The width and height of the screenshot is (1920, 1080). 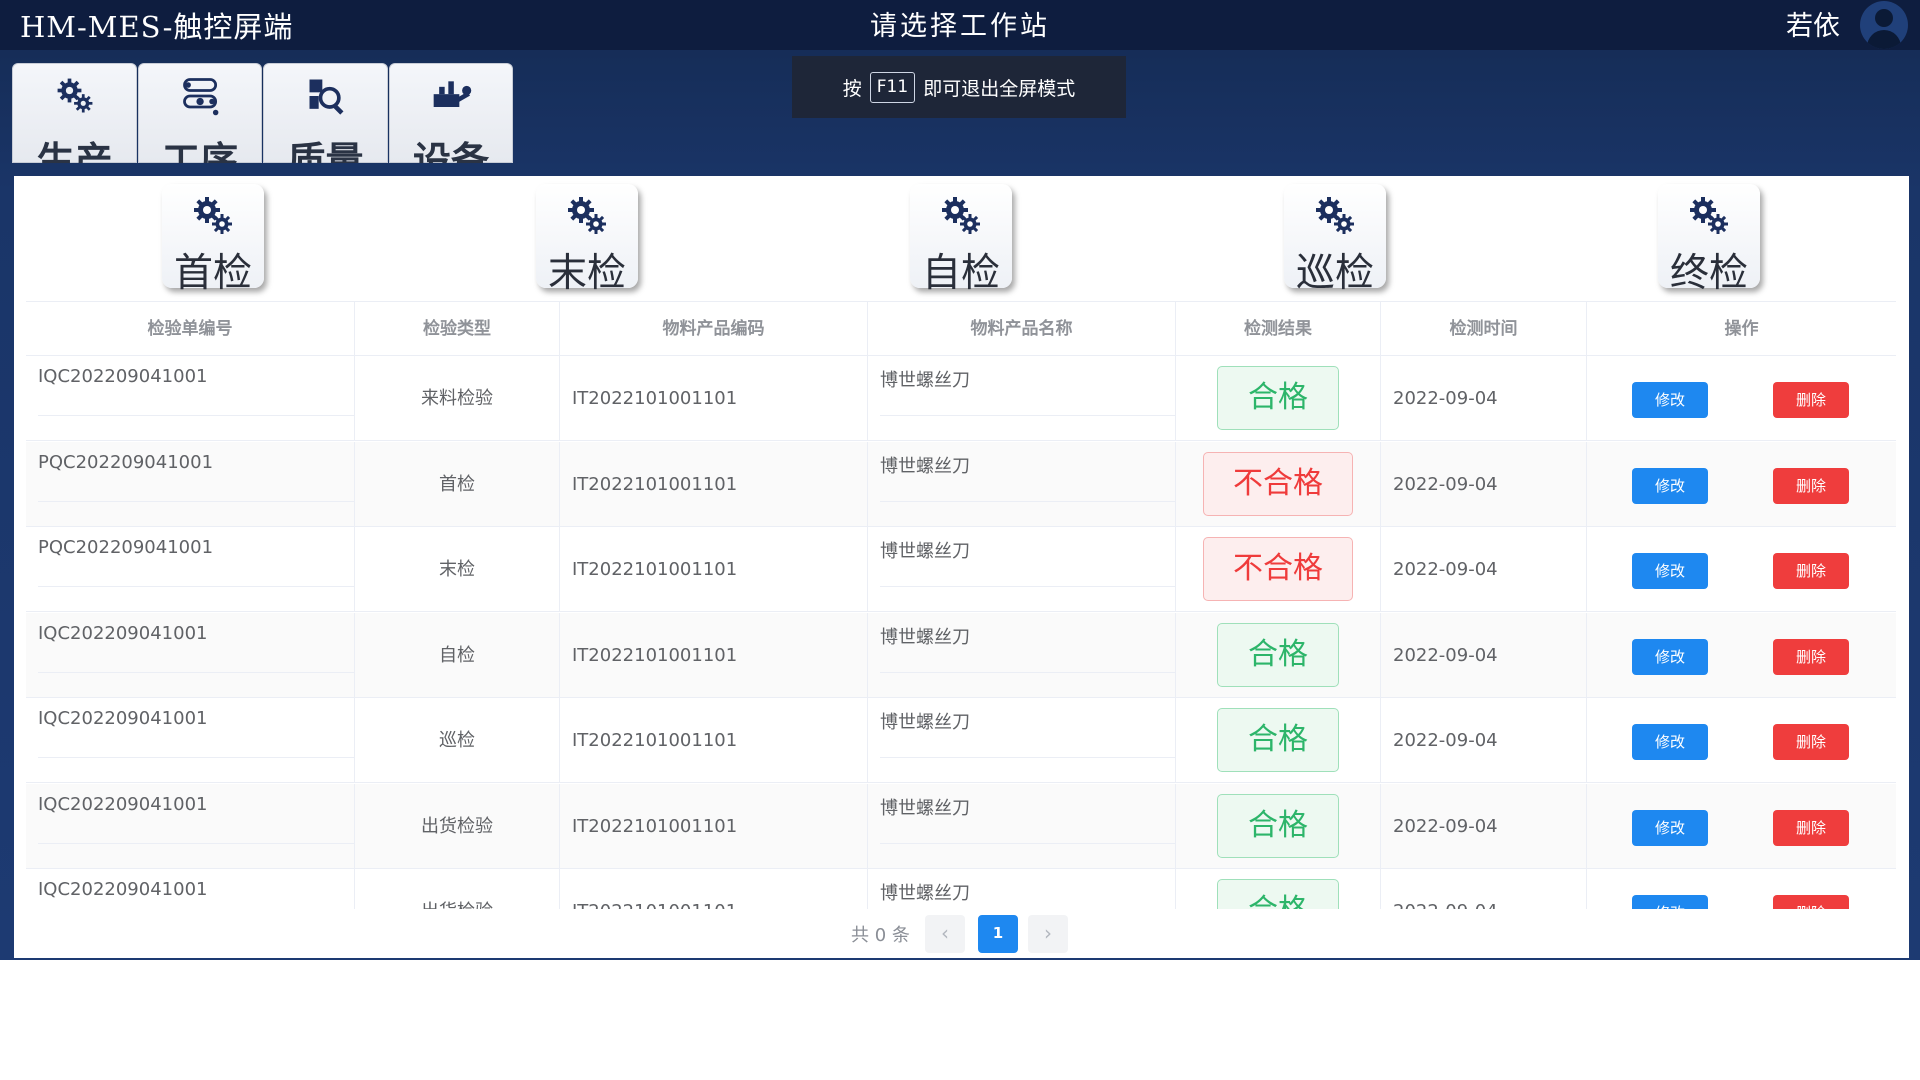 I want to click on page-button-current: 1, so click(x=998, y=934).